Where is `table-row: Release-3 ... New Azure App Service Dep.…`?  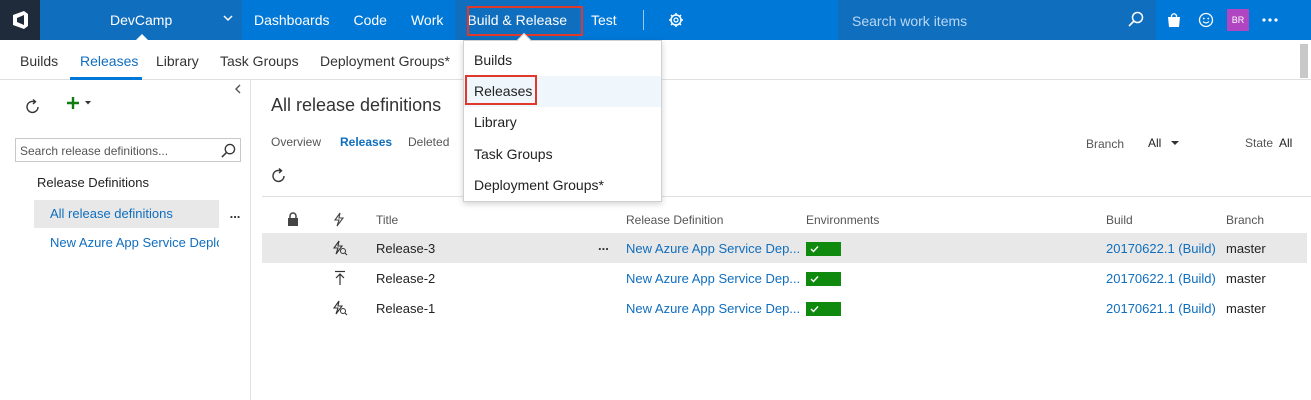 table-row: Release-3 ... New Azure App Service Dep.… is located at coordinates (784, 248).